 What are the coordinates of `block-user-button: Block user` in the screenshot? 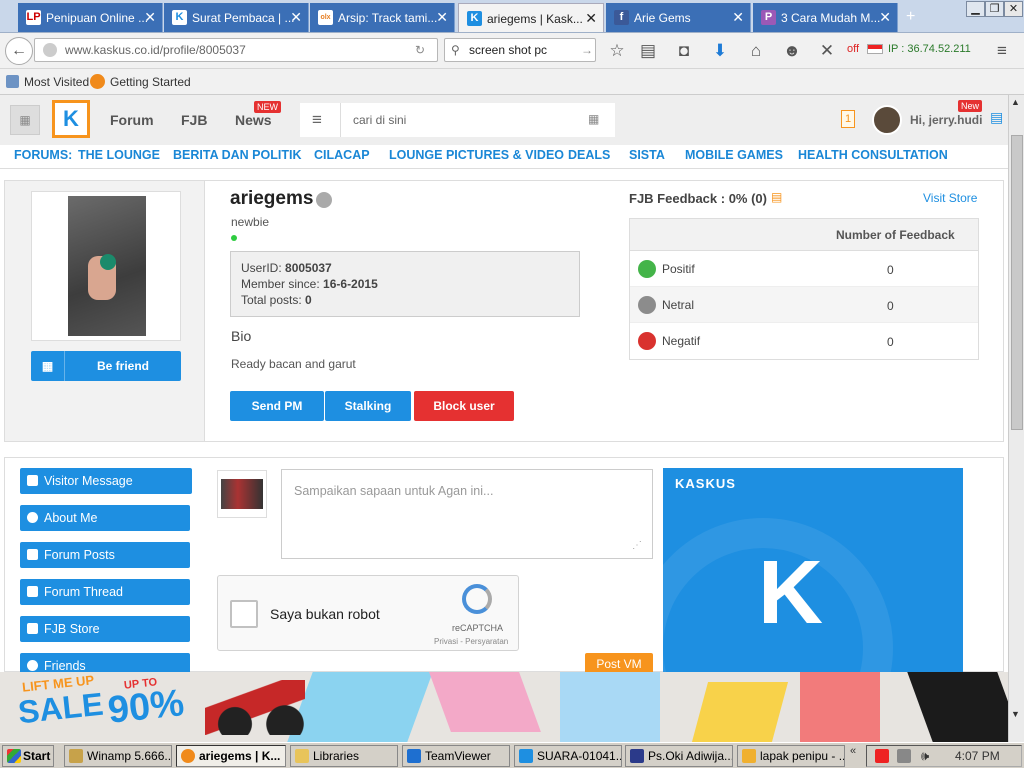 It's located at (464, 406).